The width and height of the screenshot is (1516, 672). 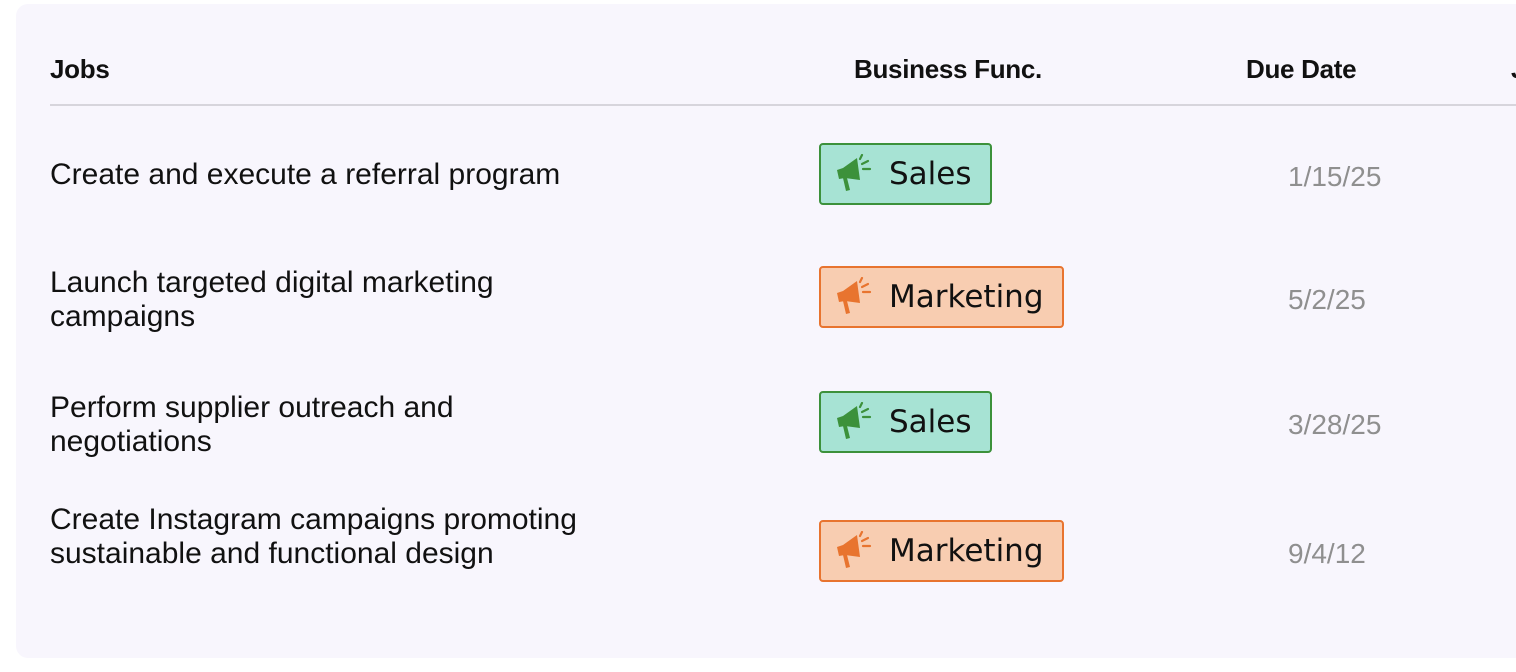 What do you see at coordinates (1327, 299) in the screenshot?
I see `due-date: 5/2/25` at bounding box center [1327, 299].